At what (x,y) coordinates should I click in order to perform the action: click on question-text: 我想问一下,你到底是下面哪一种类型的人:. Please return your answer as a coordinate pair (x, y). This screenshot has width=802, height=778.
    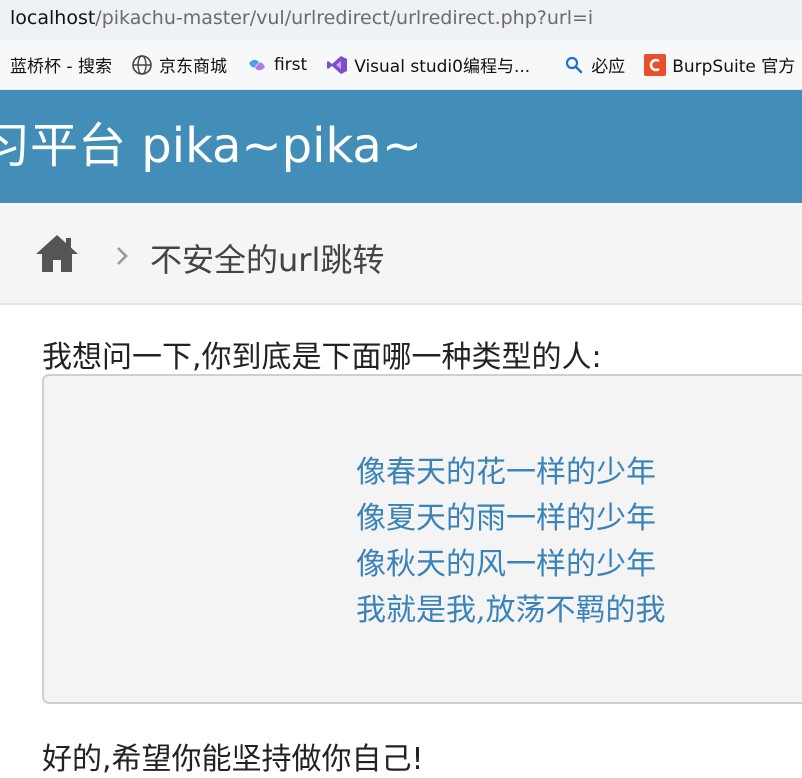
    Looking at the image, I should click on (322, 357).